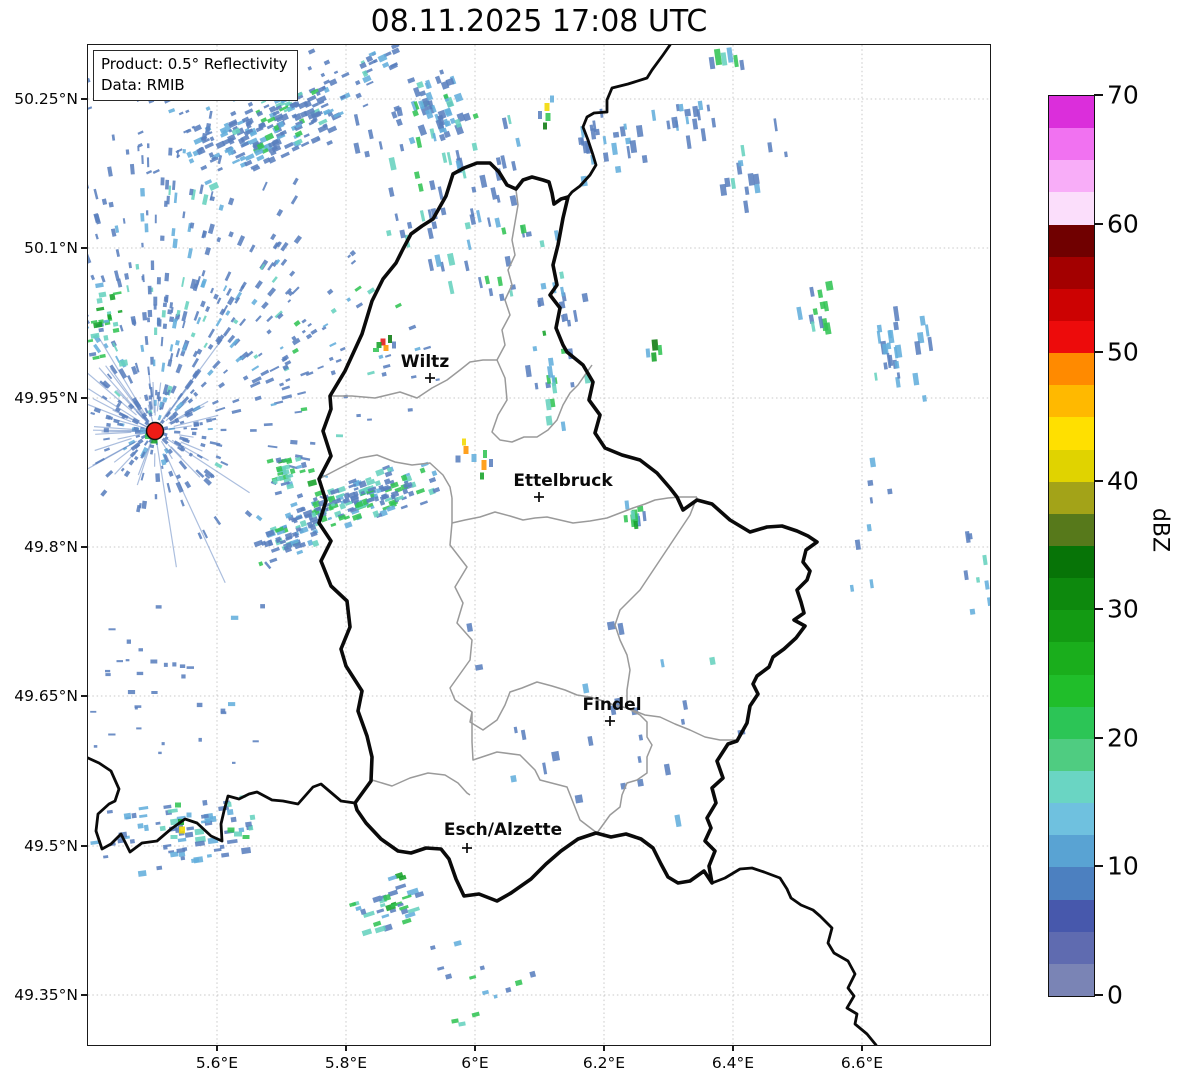 The width and height of the screenshot is (1184, 1081). Describe the element at coordinates (1115, 995) in the screenshot. I see `colorbar-tick-label: 0` at that location.